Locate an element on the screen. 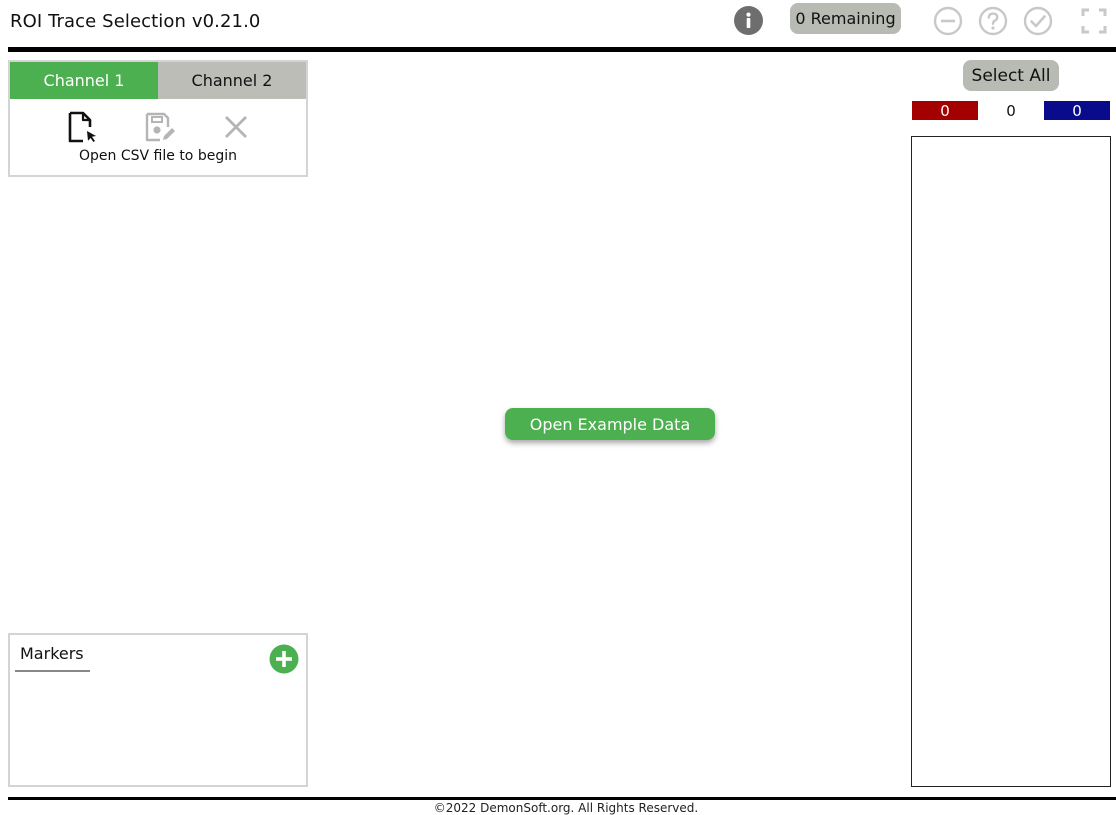  check-circle-icon is located at coordinates (1038, 21).